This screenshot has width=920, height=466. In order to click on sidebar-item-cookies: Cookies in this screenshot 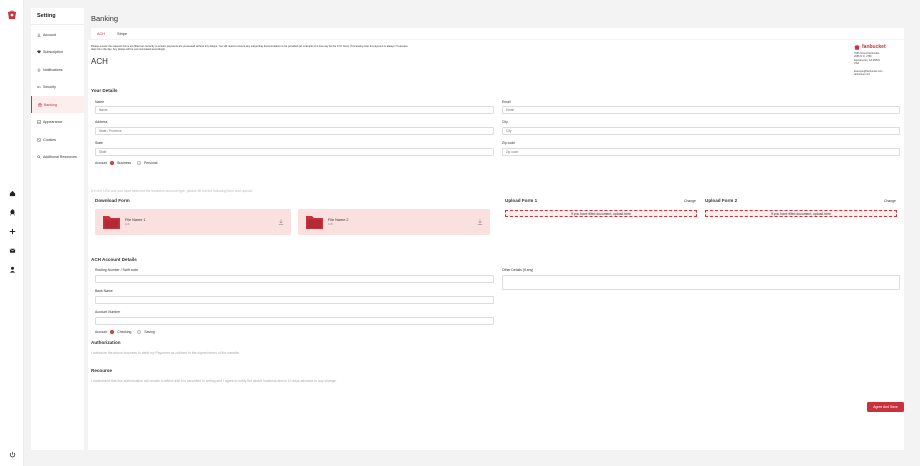, I will do `click(57, 139)`.